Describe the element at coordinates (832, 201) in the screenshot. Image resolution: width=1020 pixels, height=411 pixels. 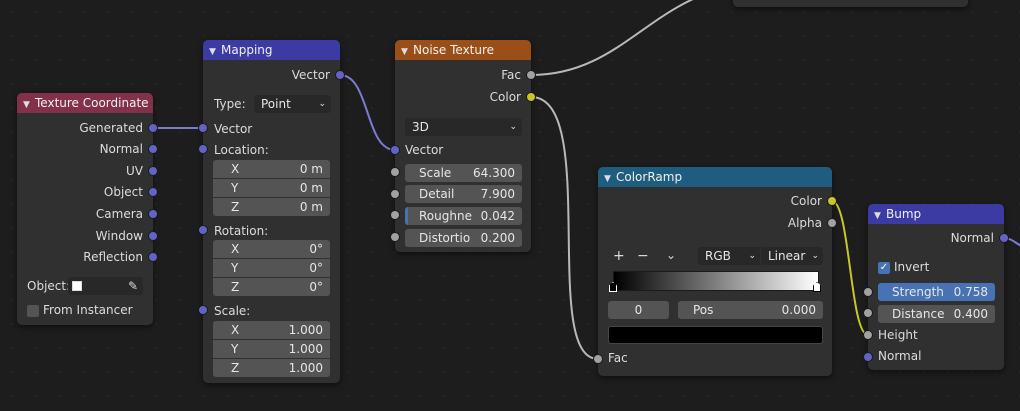
I see `socket-ramp-color-out` at that location.